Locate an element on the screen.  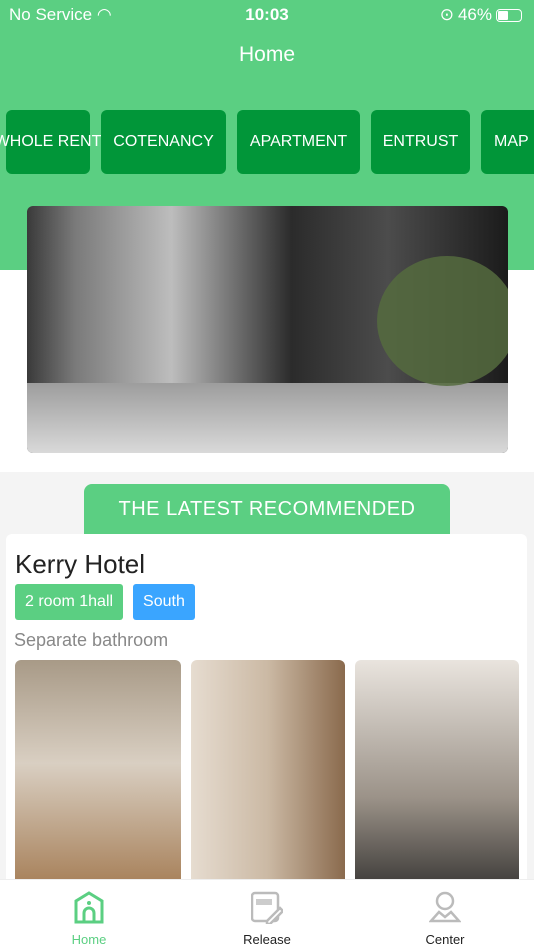
battery-icon is located at coordinates (509, 15).